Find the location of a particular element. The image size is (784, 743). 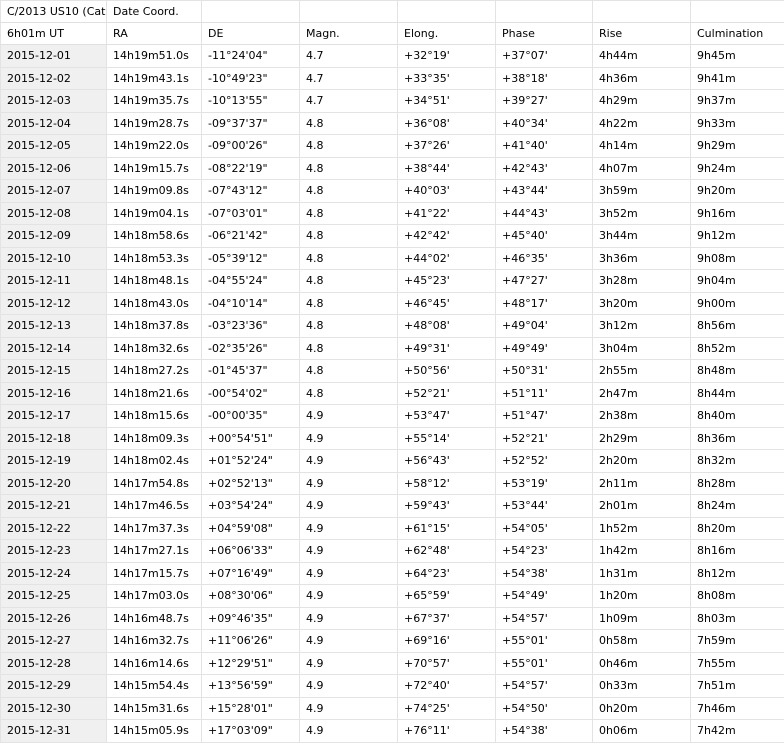

cell-phase: +52°52' is located at coordinates (544, 461).